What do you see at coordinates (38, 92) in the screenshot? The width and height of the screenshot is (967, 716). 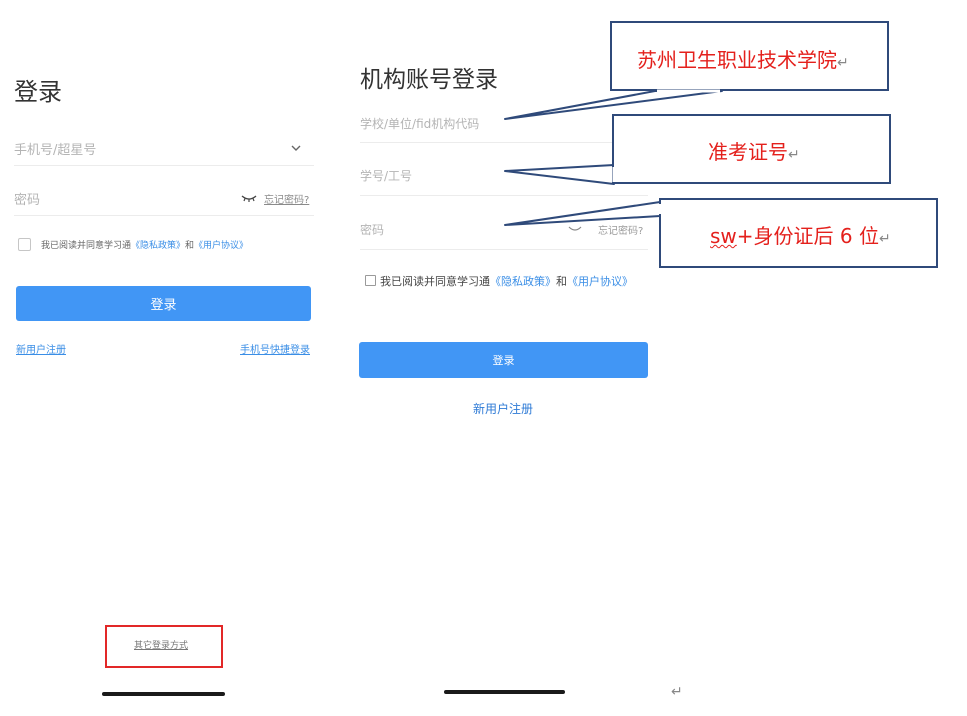 I see `page-title: 登录` at bounding box center [38, 92].